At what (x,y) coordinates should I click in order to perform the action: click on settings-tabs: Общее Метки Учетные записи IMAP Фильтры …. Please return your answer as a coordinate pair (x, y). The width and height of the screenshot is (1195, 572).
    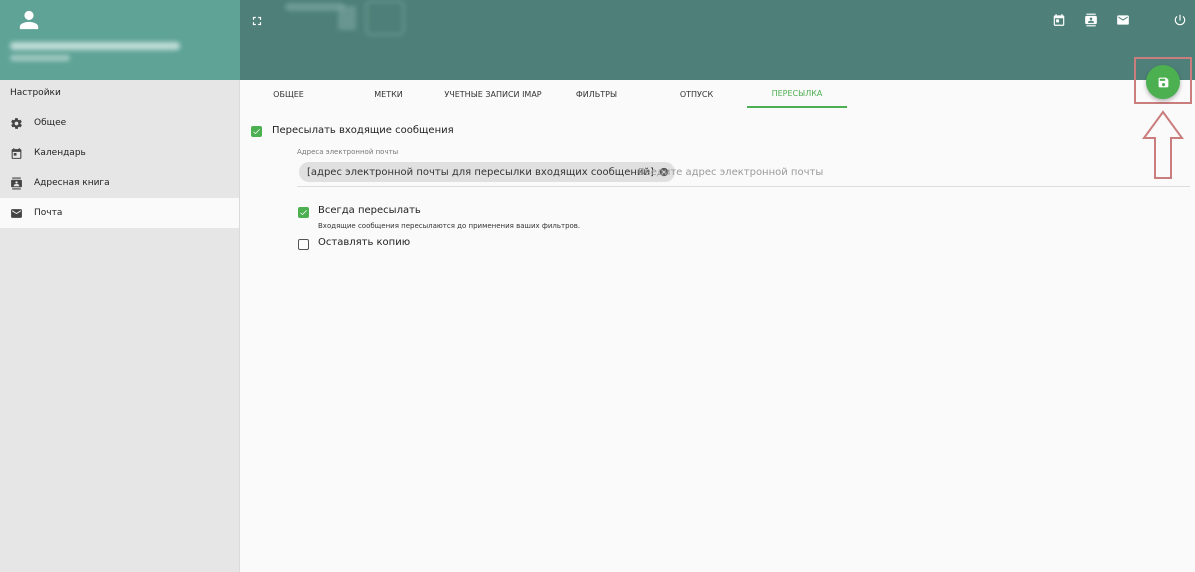
    Looking at the image, I should click on (680, 94).